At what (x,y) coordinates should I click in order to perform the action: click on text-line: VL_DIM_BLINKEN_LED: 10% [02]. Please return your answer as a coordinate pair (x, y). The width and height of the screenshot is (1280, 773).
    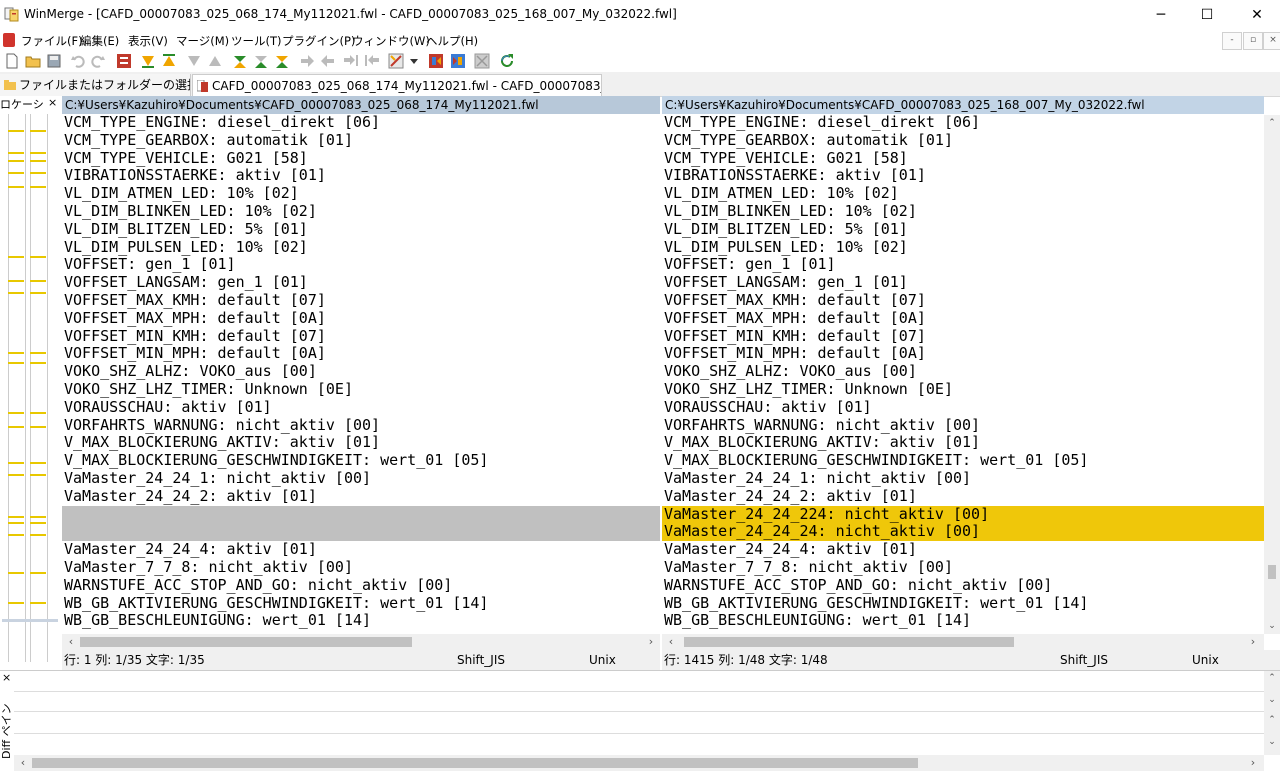
    Looking at the image, I should click on (963, 212).